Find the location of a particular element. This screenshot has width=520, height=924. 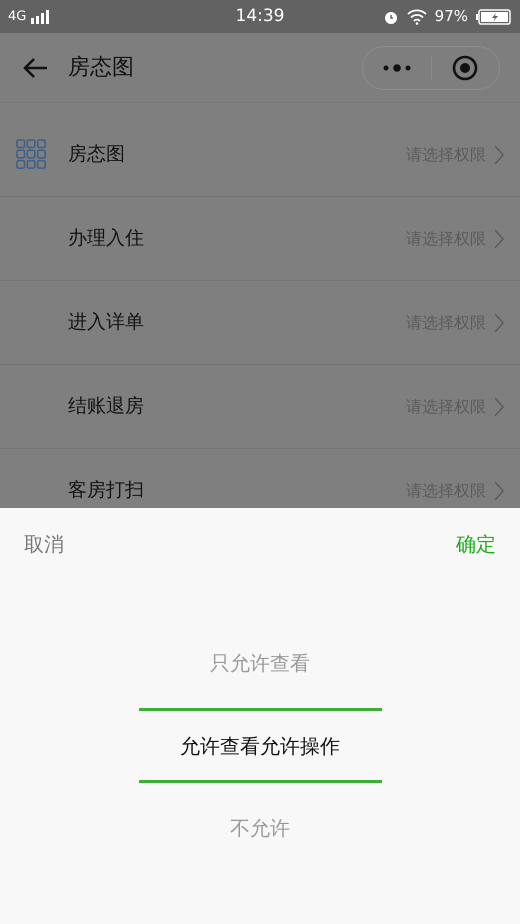

grid-icon is located at coordinates (32, 154).